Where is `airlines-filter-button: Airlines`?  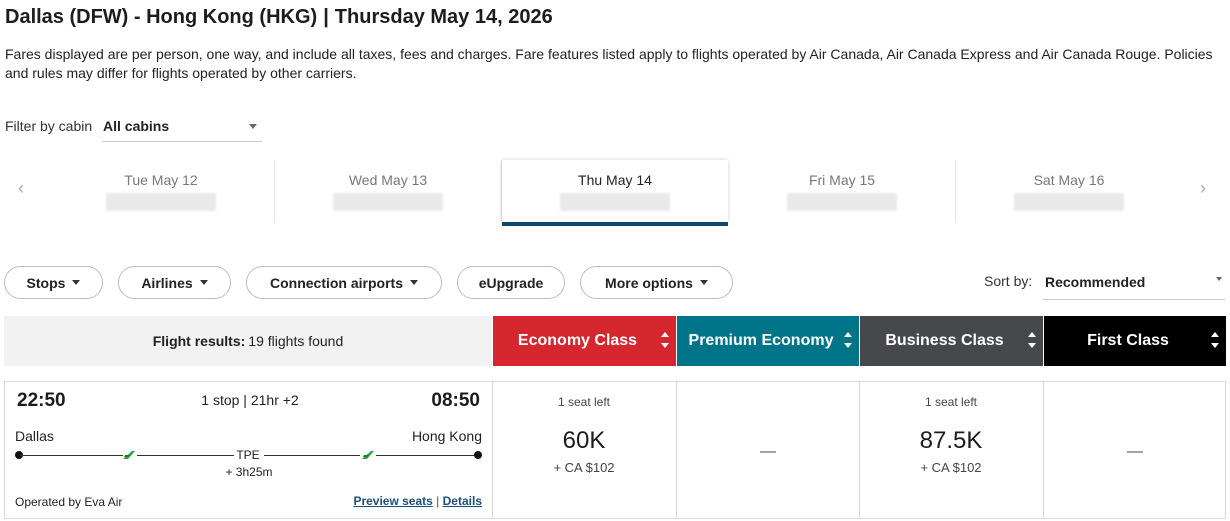 airlines-filter-button: Airlines is located at coordinates (174, 282).